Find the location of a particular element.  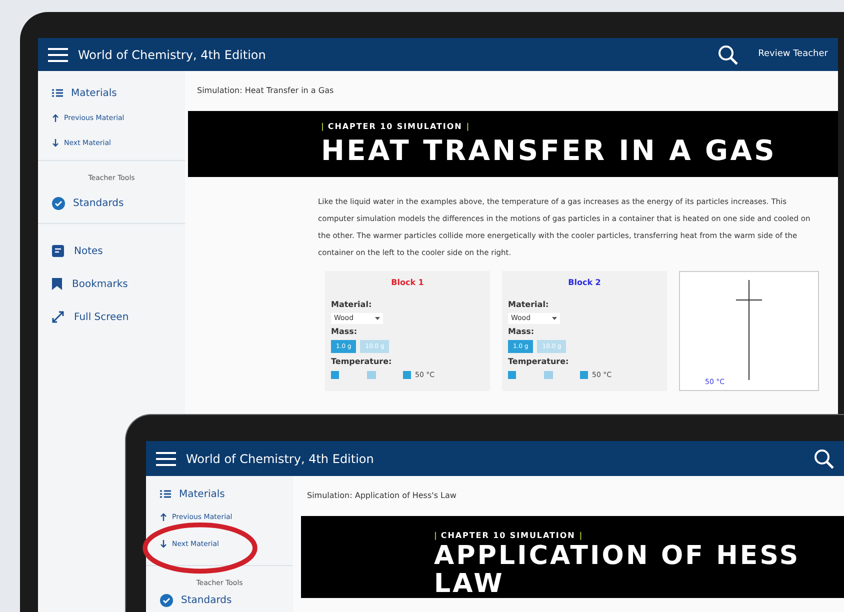

tool-link: Notes is located at coordinates (88, 251).